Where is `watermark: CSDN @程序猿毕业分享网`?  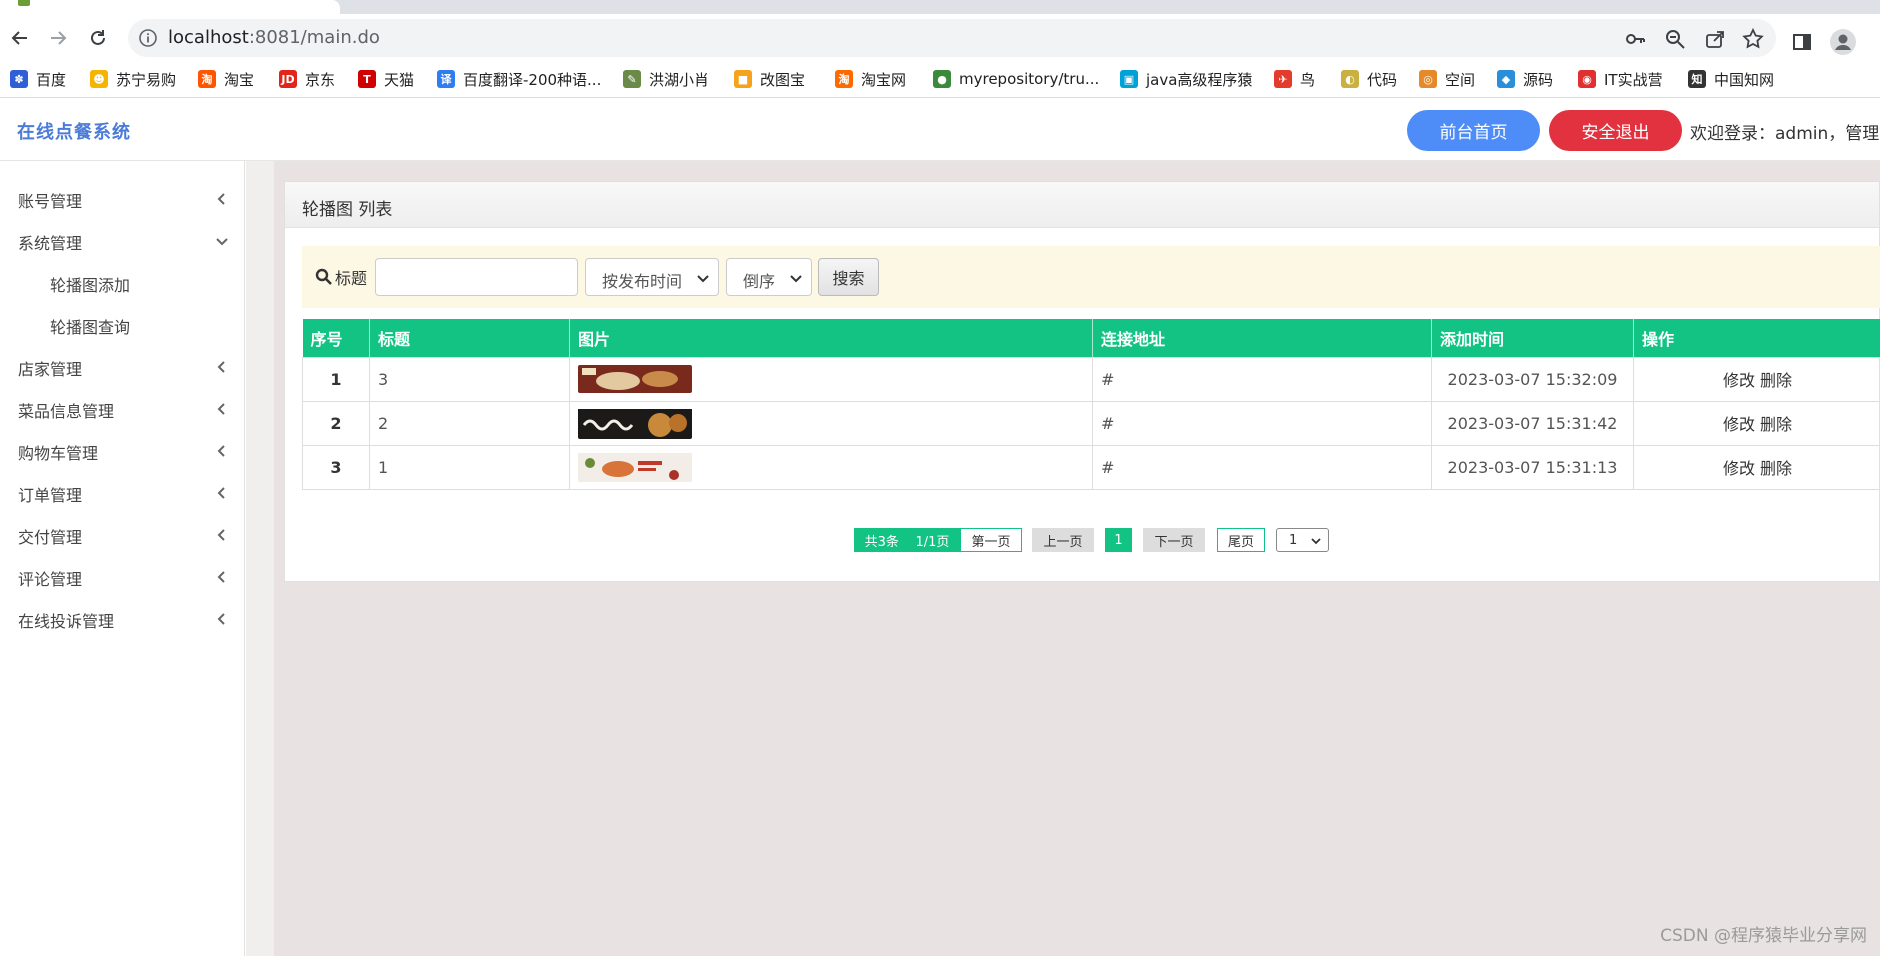
watermark: CSDN @程序猿毕业分享网 is located at coordinates (1763, 936).